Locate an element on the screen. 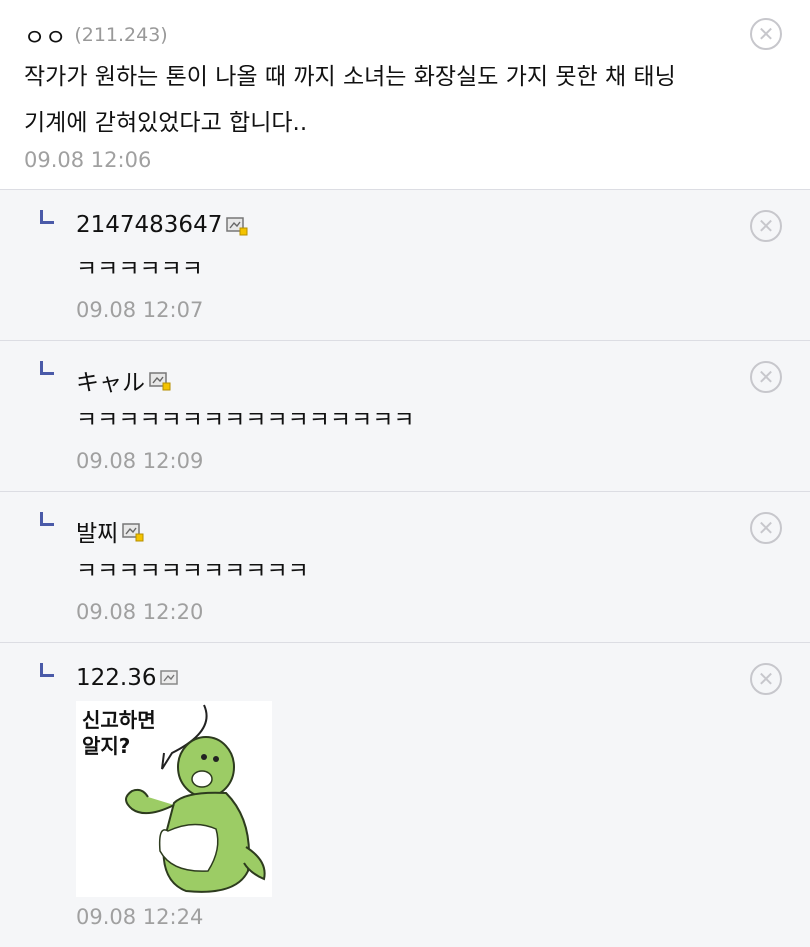  reply-date: 09.08 12:07 is located at coordinates (140, 310).